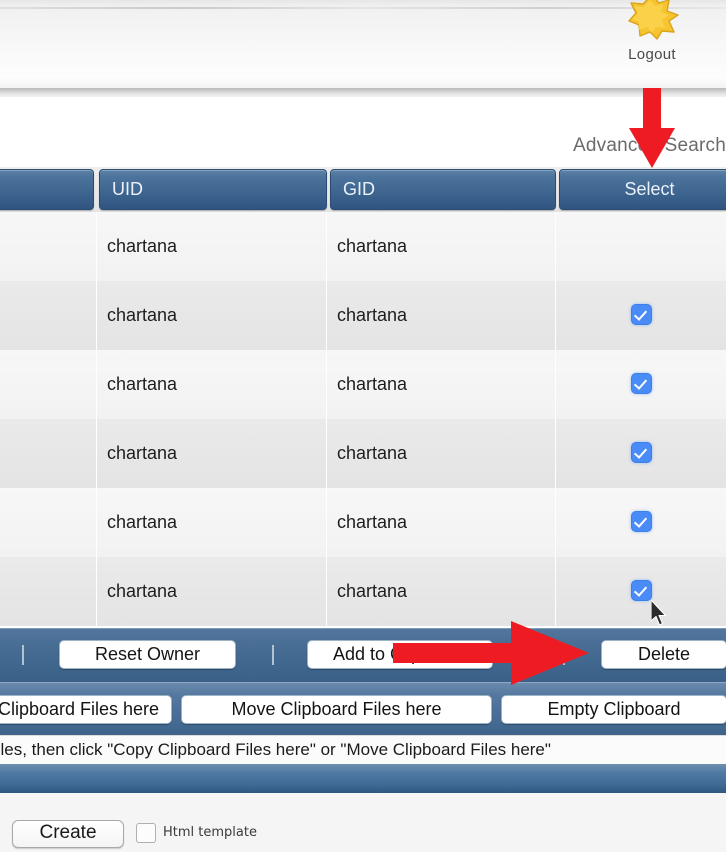 The image size is (726, 852). I want to click on delete-button: Delete, so click(663, 654).